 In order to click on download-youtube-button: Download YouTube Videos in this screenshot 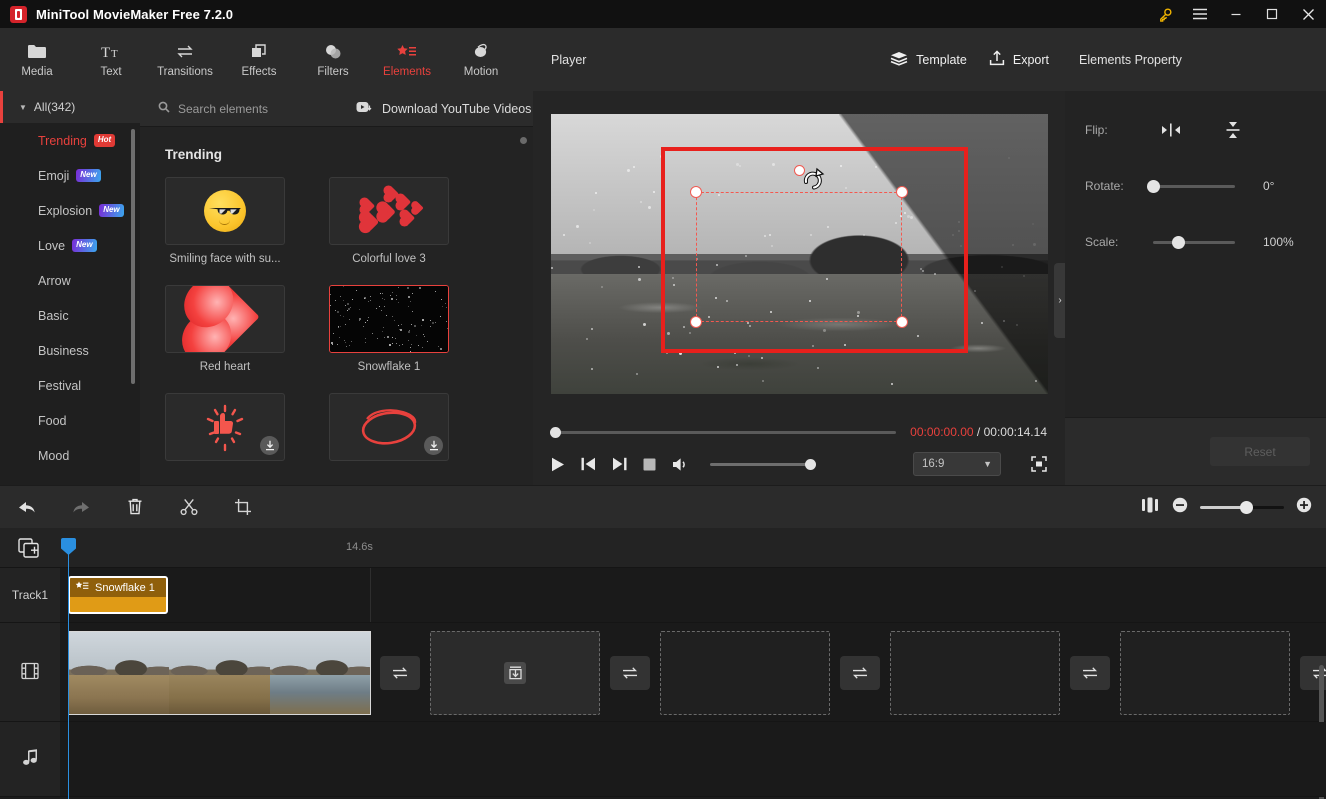, I will do `click(443, 108)`.